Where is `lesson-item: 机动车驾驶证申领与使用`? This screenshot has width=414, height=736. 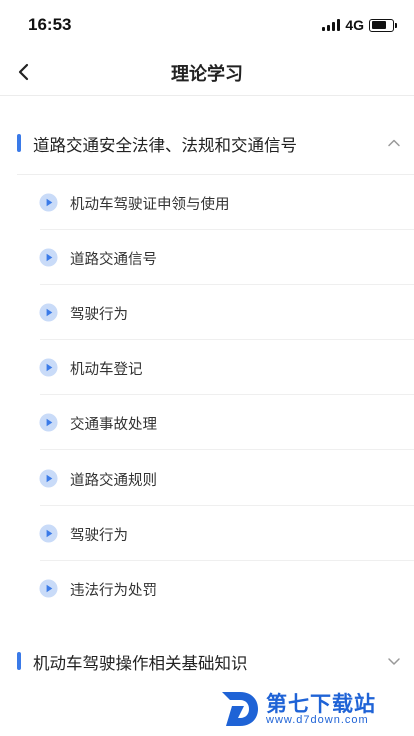 lesson-item: 机动车驾驶证申领与使用 is located at coordinates (207, 202).